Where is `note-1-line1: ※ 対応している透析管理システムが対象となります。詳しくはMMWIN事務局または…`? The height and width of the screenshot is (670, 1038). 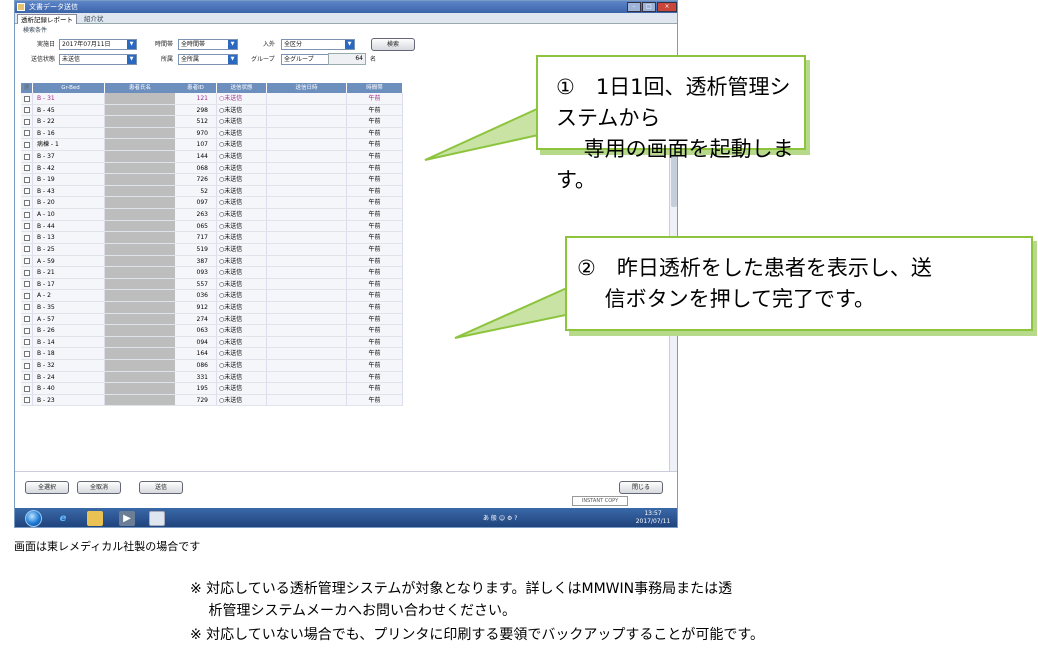
note-1-line1: ※ 対応している透析管理システムが対象となります。詳しくはMMWIN事務局または… is located at coordinates (461, 589).